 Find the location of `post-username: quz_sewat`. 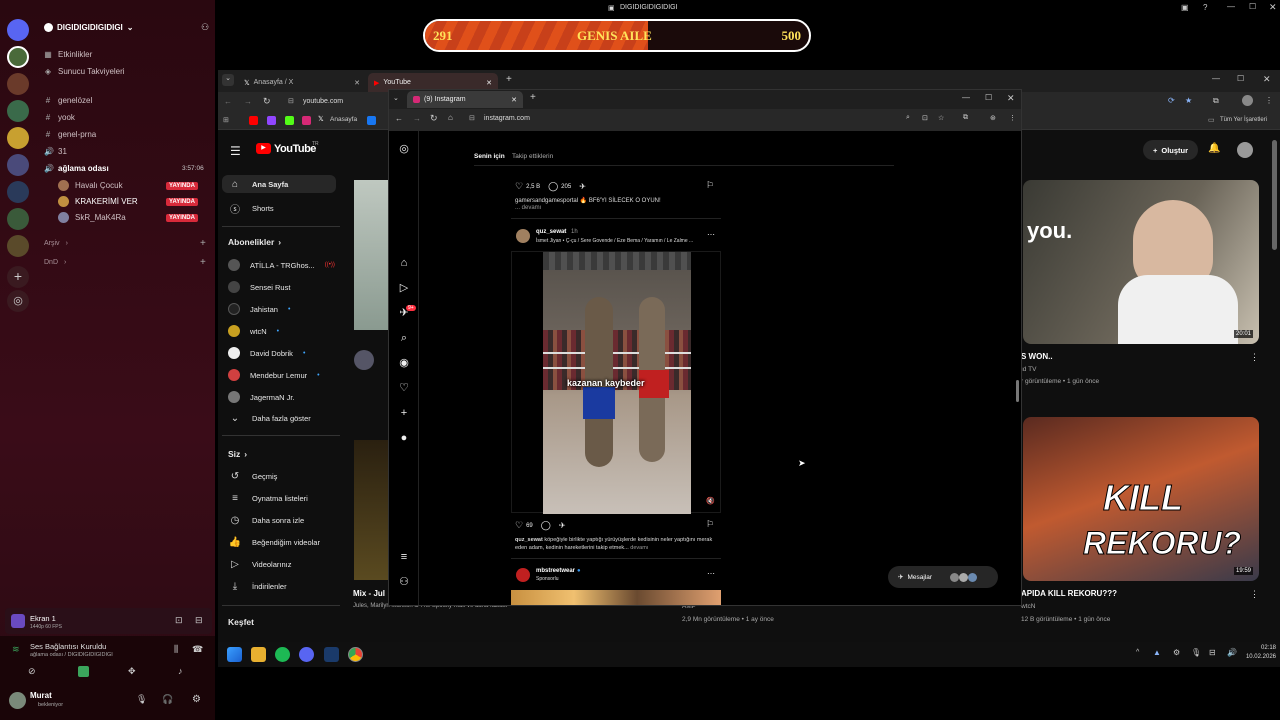

post-username: quz_sewat is located at coordinates (551, 232).